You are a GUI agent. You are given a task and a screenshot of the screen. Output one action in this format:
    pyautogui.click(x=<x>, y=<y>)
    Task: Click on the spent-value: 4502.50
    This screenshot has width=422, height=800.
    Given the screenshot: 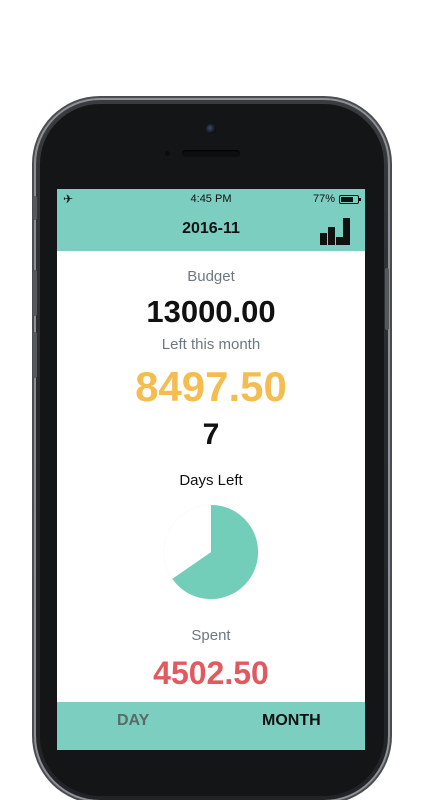 What is the action you would take?
    pyautogui.click(x=211, y=673)
    